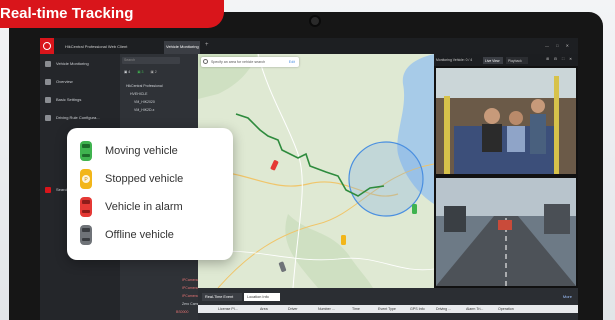  Describe the element at coordinates (96, 46) in the screenshot. I see `app-name: HikCentral Professional Web Client` at that location.